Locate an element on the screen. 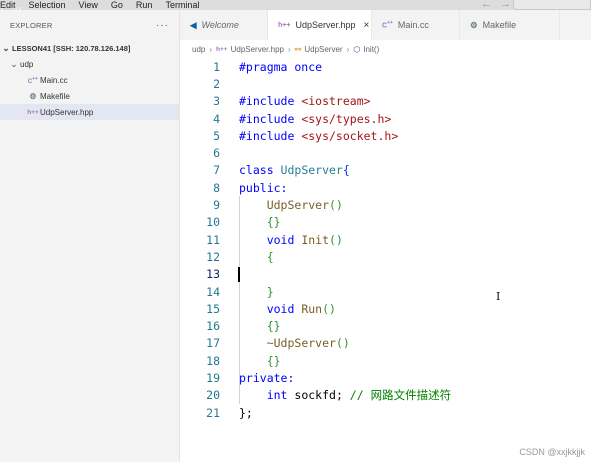  explorer-title: EXPLORER is located at coordinates (31, 25).